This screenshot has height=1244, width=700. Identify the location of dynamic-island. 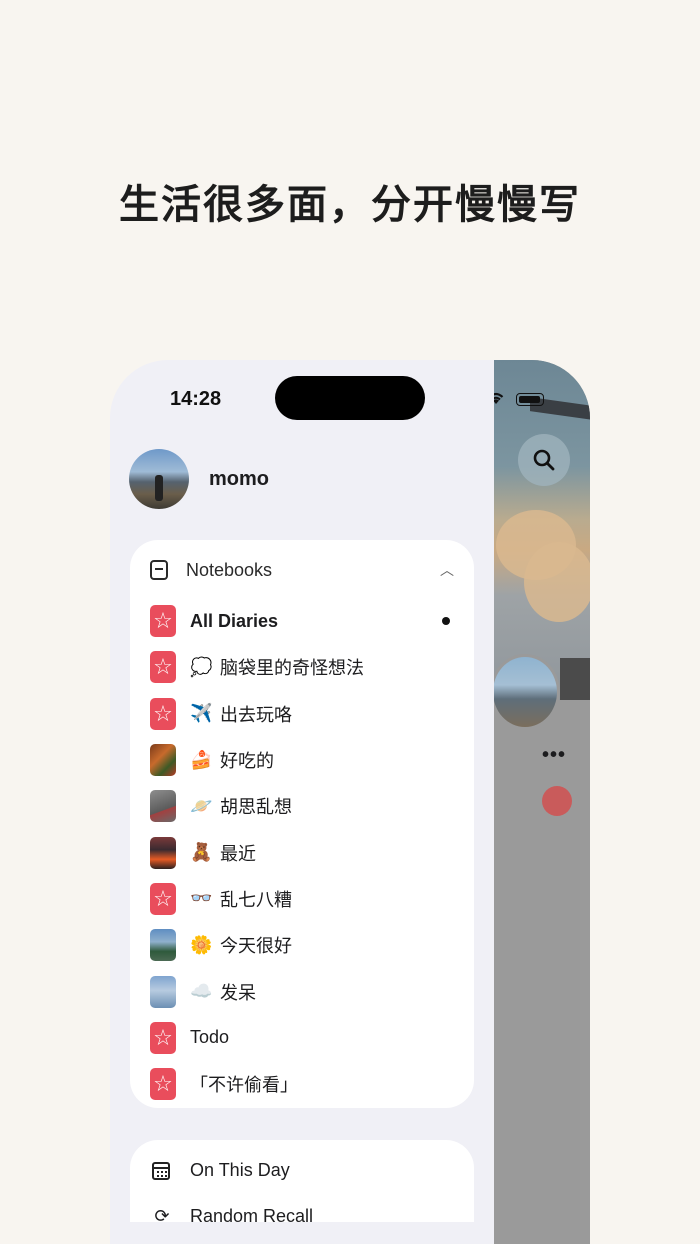
(350, 398).